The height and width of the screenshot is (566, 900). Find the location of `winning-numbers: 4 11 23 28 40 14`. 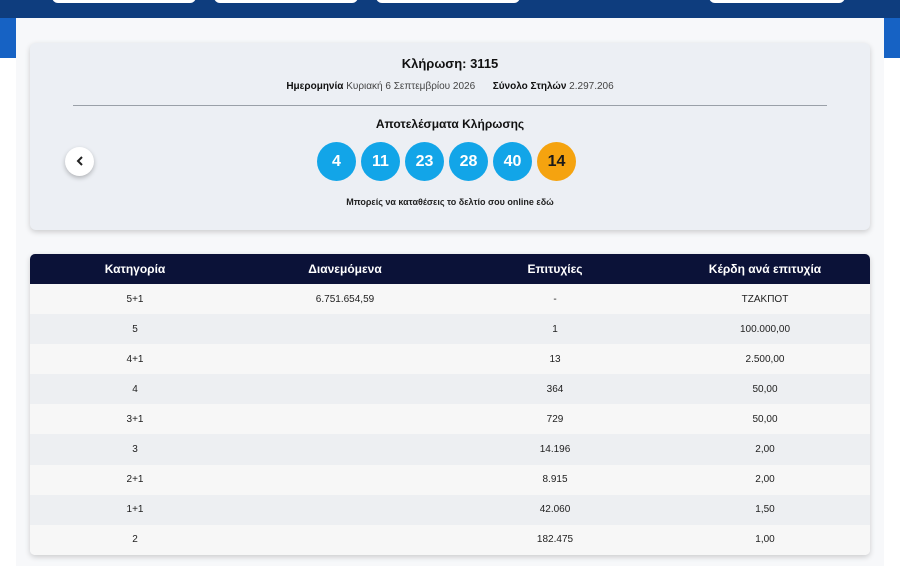

winning-numbers: 4 11 23 28 40 14 is located at coordinates (446, 161).